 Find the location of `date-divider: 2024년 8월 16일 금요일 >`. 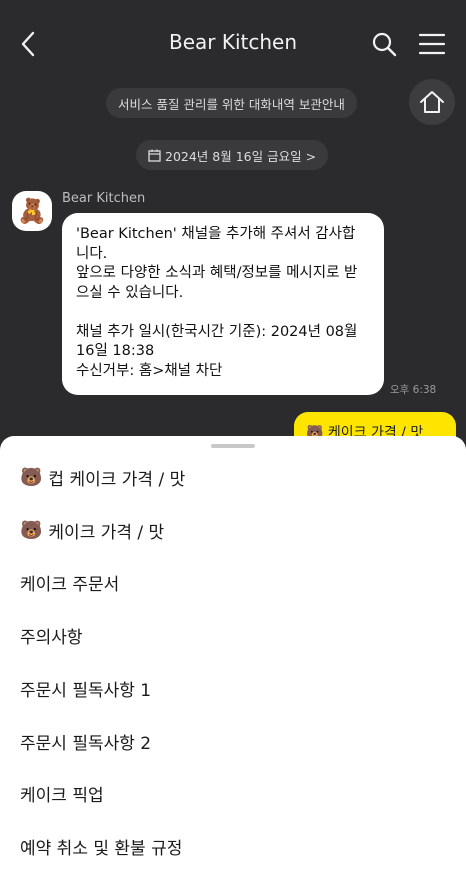

date-divider: 2024년 8월 16일 금요일 > is located at coordinates (232, 155).